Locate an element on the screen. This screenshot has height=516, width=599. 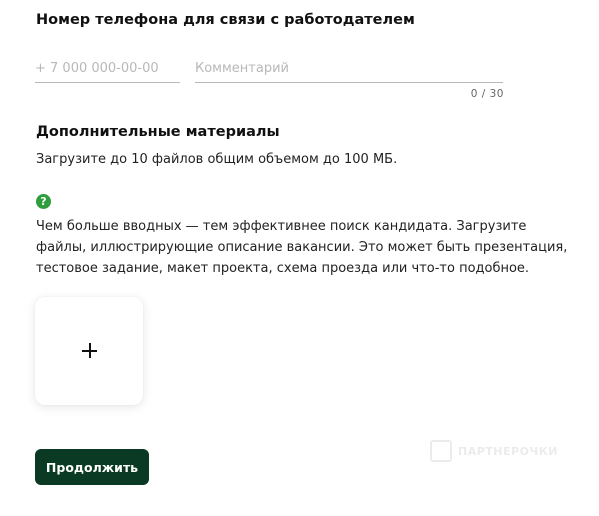
comment-input is located at coordinates (349, 68).